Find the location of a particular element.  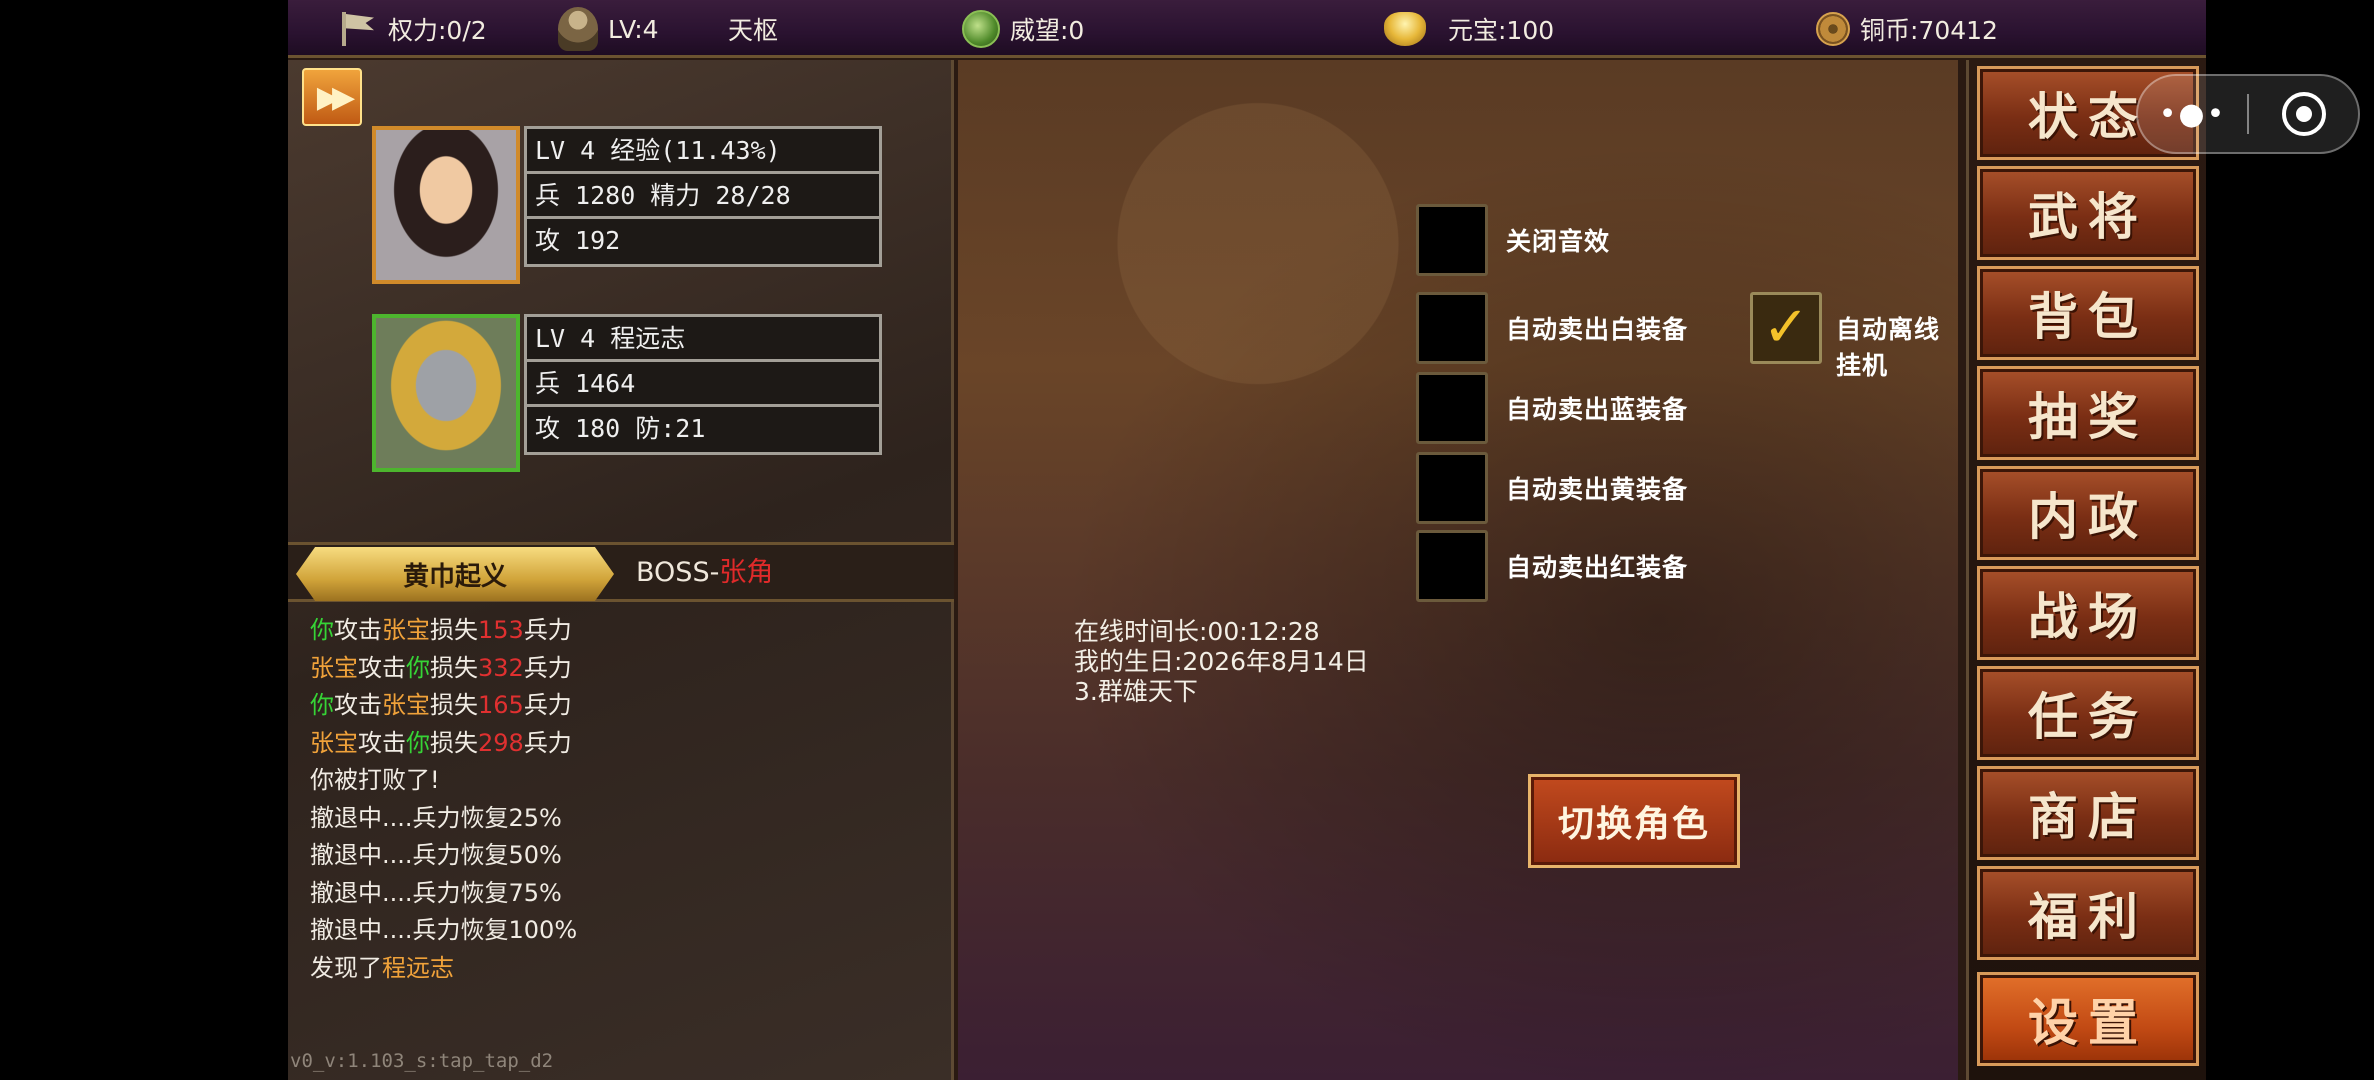

player-attack: 攻 192 is located at coordinates (578, 240).